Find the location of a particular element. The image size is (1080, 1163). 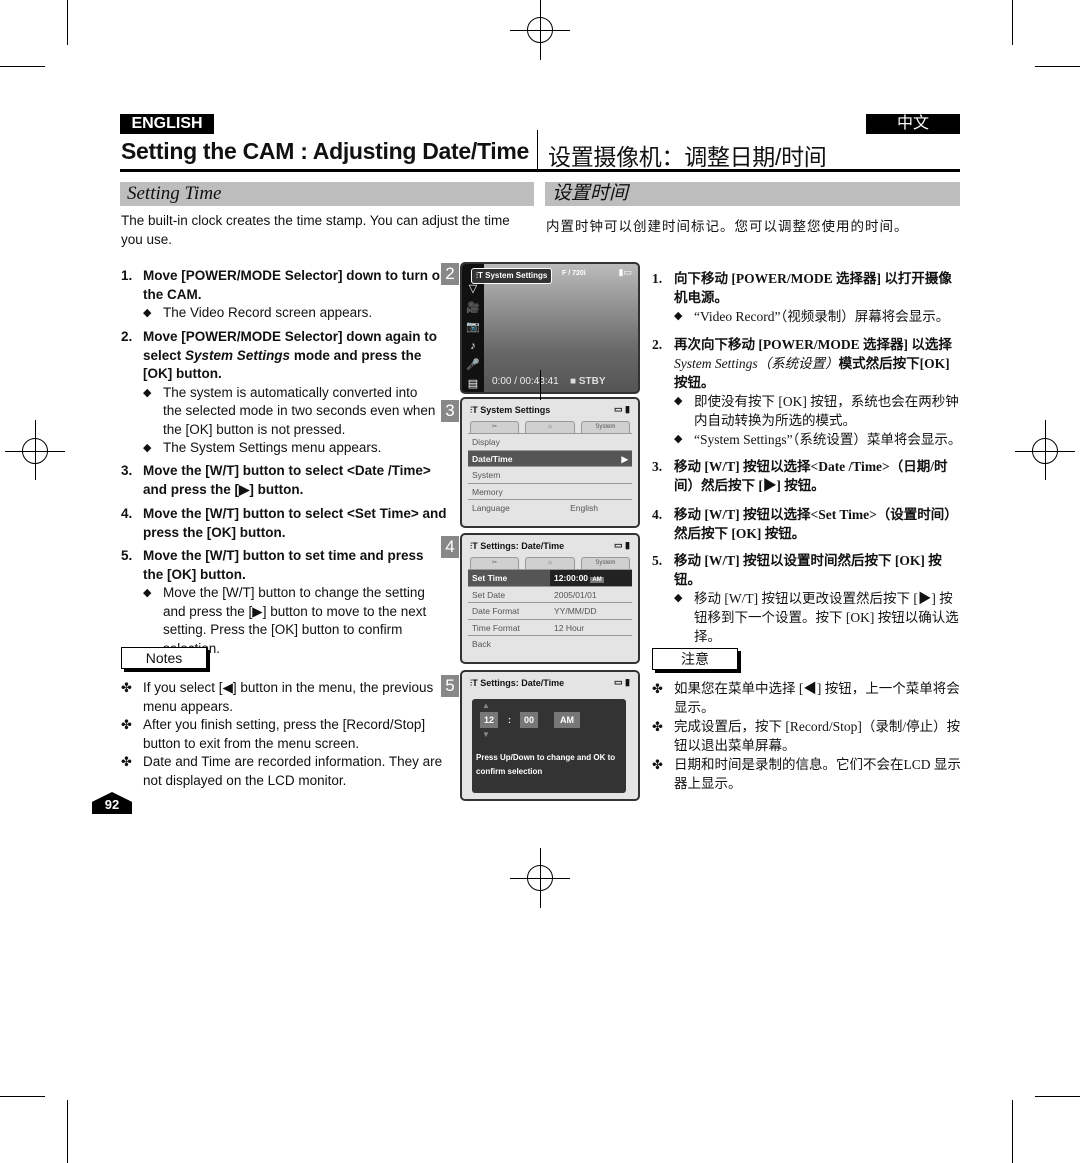

title-divider is located at coordinates (537, 150).